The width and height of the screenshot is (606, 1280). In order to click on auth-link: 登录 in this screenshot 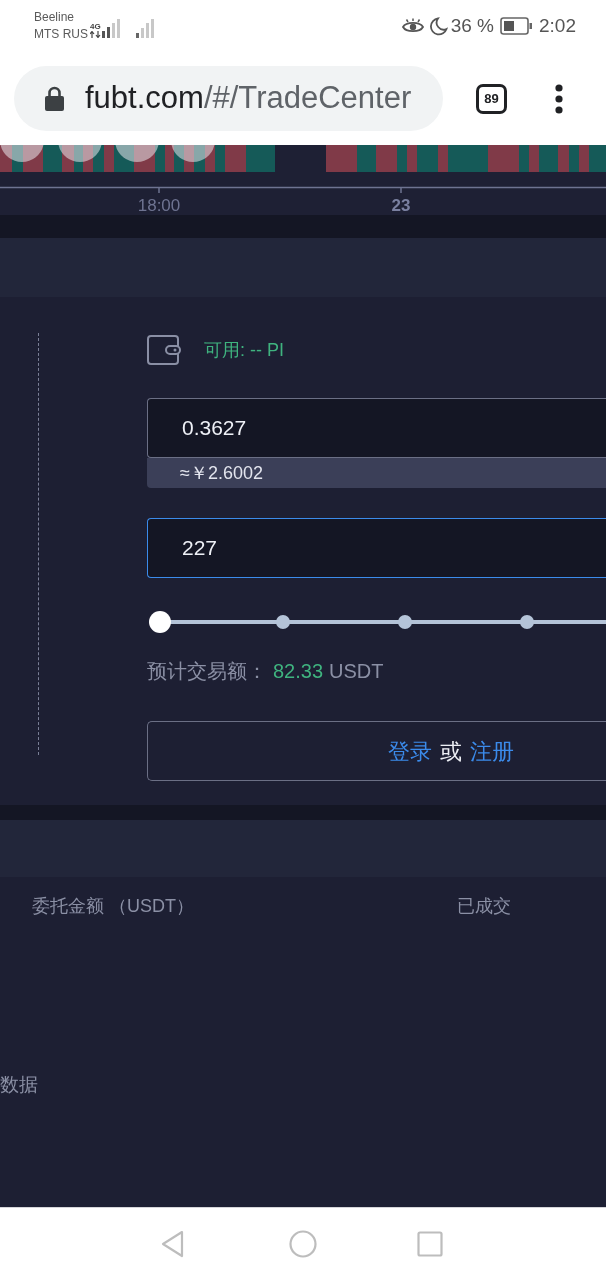, I will do `click(409, 751)`.